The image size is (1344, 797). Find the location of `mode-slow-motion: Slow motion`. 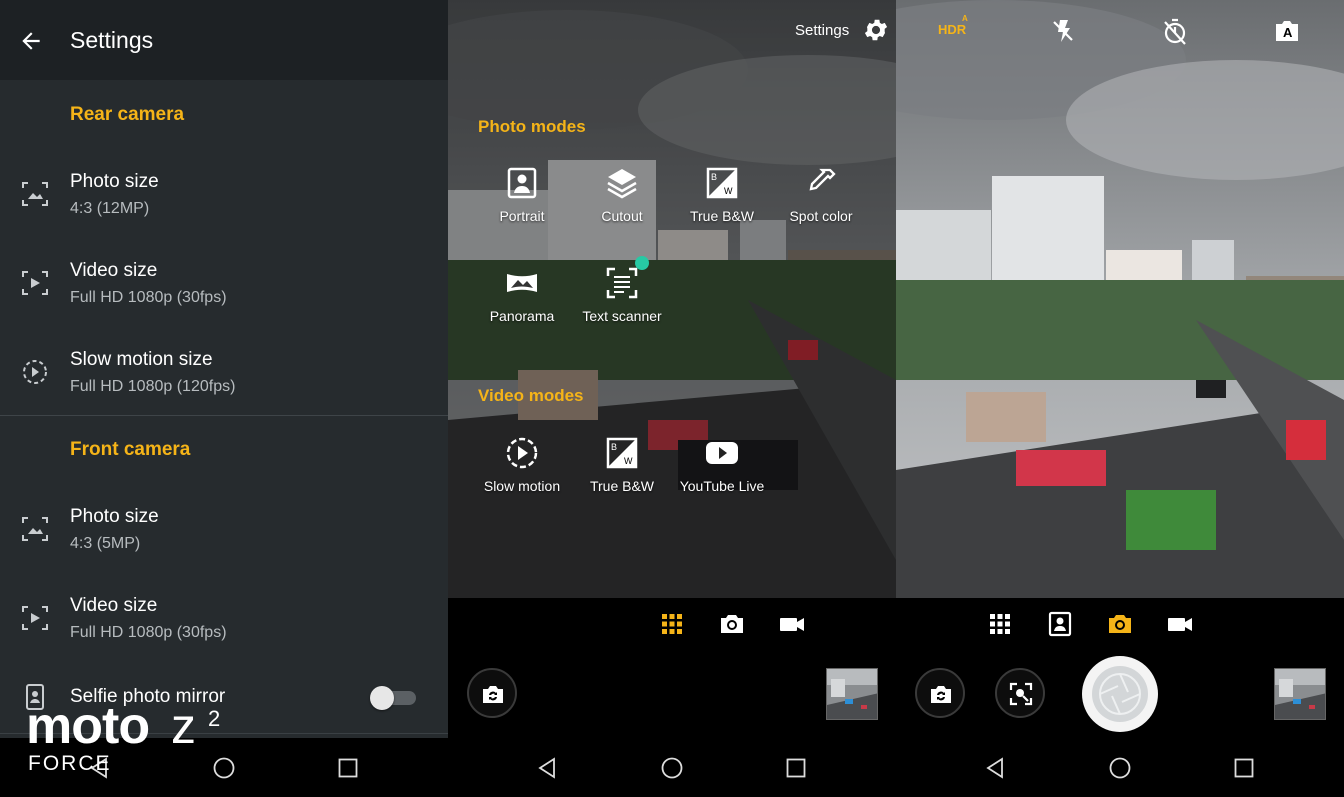

mode-slow-motion: Slow motion is located at coordinates (522, 466).